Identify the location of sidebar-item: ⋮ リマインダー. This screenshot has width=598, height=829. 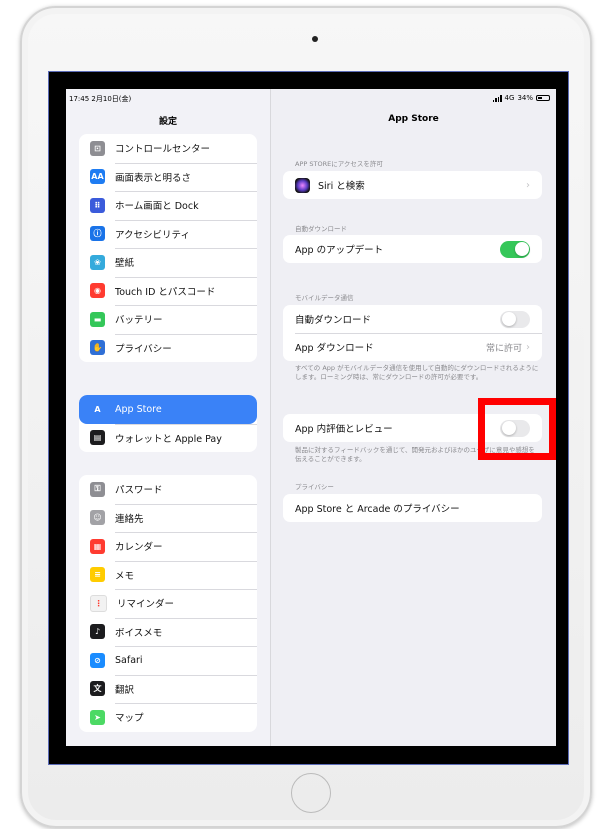
(168, 603).